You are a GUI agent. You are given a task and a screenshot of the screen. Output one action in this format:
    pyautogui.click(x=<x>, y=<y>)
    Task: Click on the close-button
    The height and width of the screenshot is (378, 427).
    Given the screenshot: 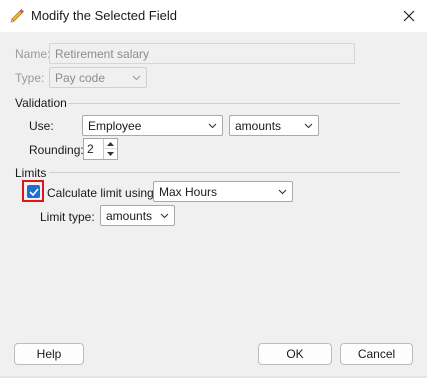 What is the action you would take?
    pyautogui.click(x=409, y=16)
    